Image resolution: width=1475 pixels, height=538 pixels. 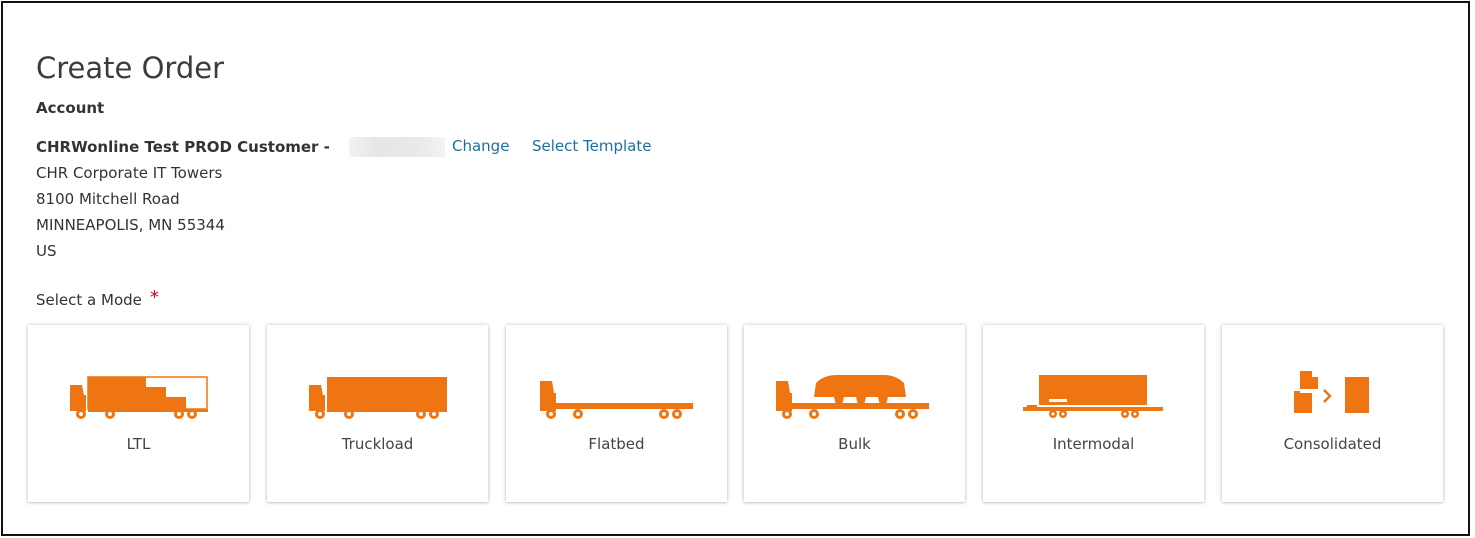 I want to click on truckload-icon, so click(x=378, y=398).